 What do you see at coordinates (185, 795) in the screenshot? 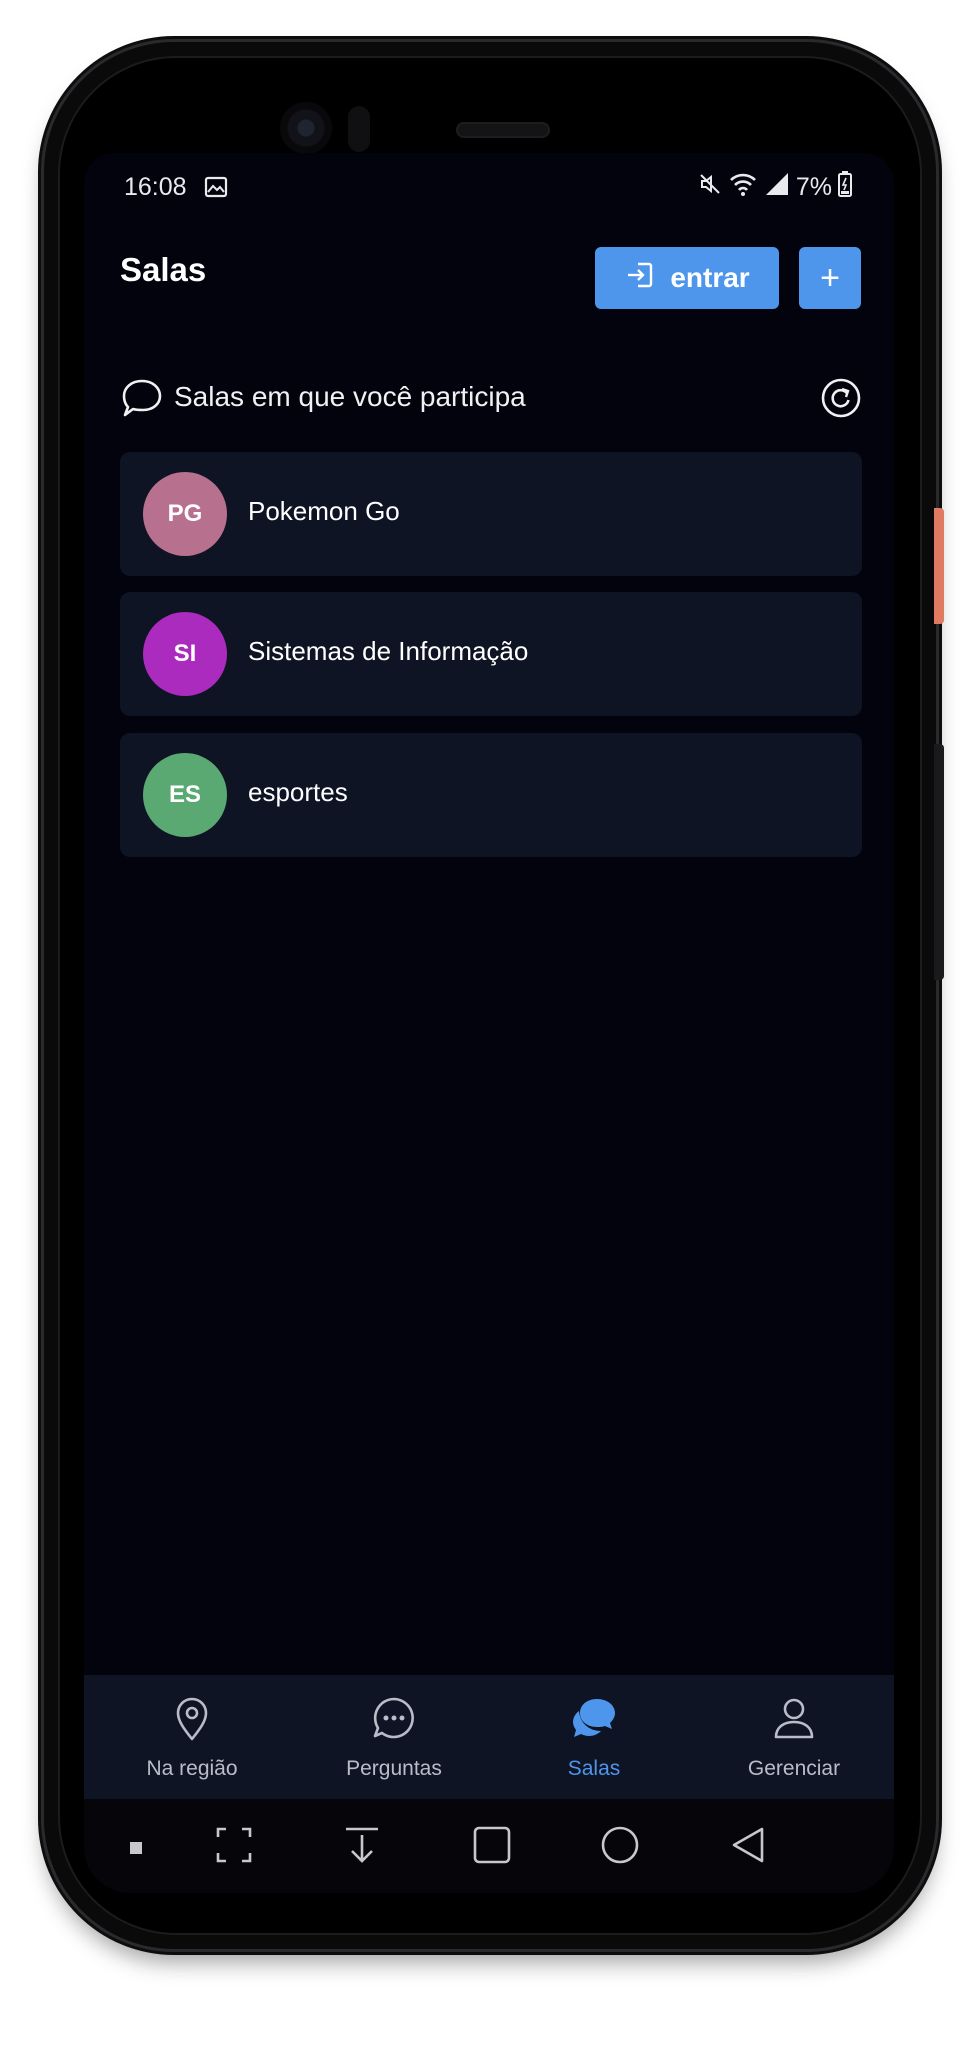
I see `room-avatar: ES` at bounding box center [185, 795].